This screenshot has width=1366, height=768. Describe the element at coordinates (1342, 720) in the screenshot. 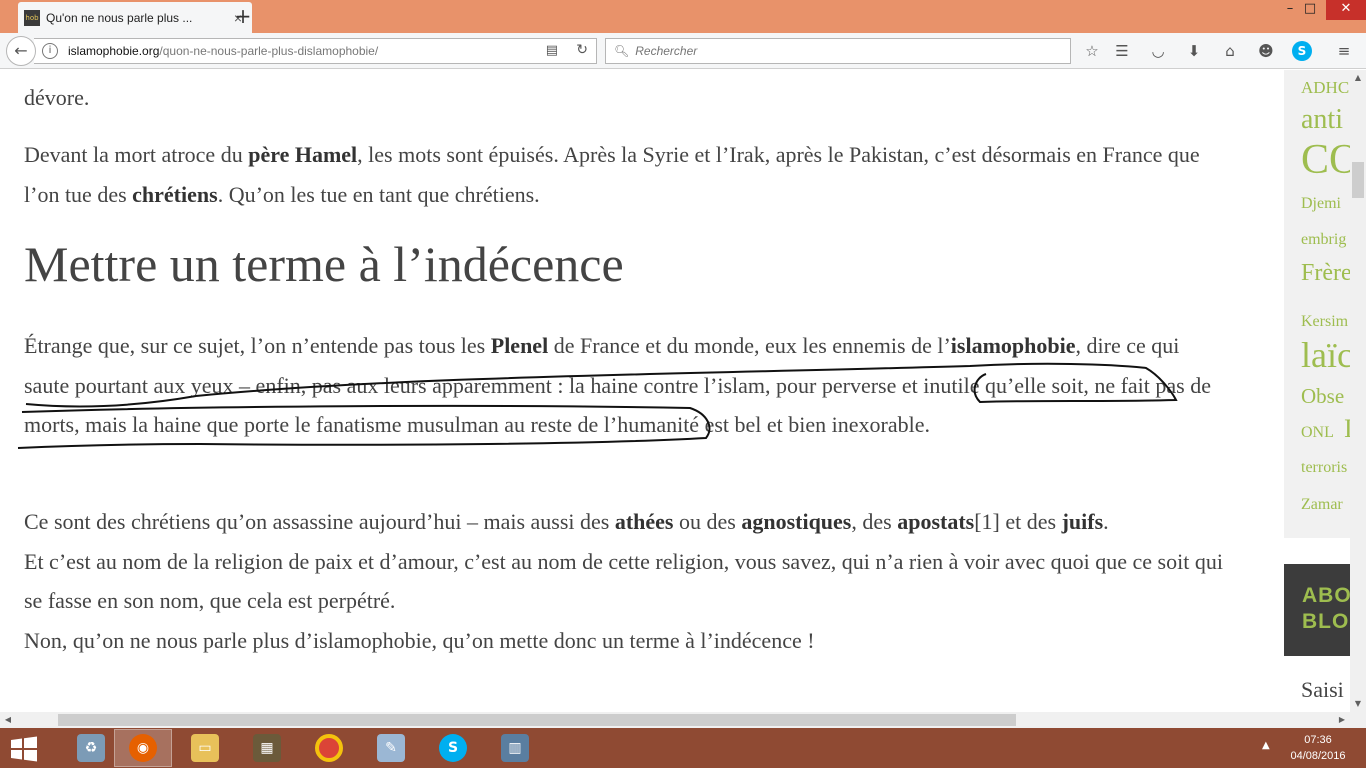

I see `scroll-right-arrow-icon: ▶` at that location.